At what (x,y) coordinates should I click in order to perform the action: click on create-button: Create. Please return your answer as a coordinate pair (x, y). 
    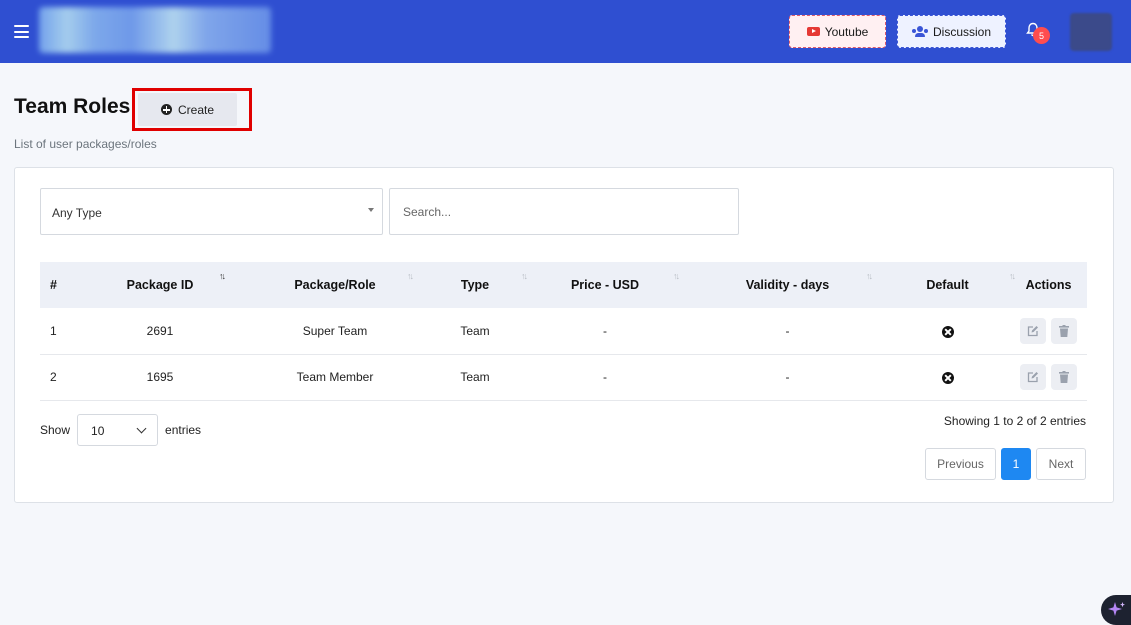
    Looking at the image, I should click on (187, 109).